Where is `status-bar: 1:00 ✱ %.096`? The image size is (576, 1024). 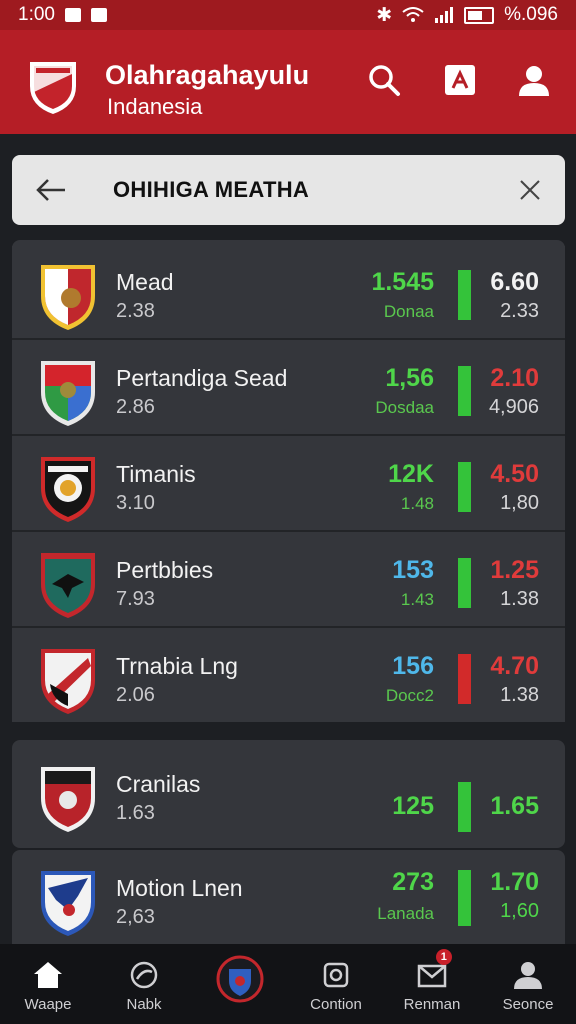
status-bar: 1:00 ✱ %.096 is located at coordinates (288, 15).